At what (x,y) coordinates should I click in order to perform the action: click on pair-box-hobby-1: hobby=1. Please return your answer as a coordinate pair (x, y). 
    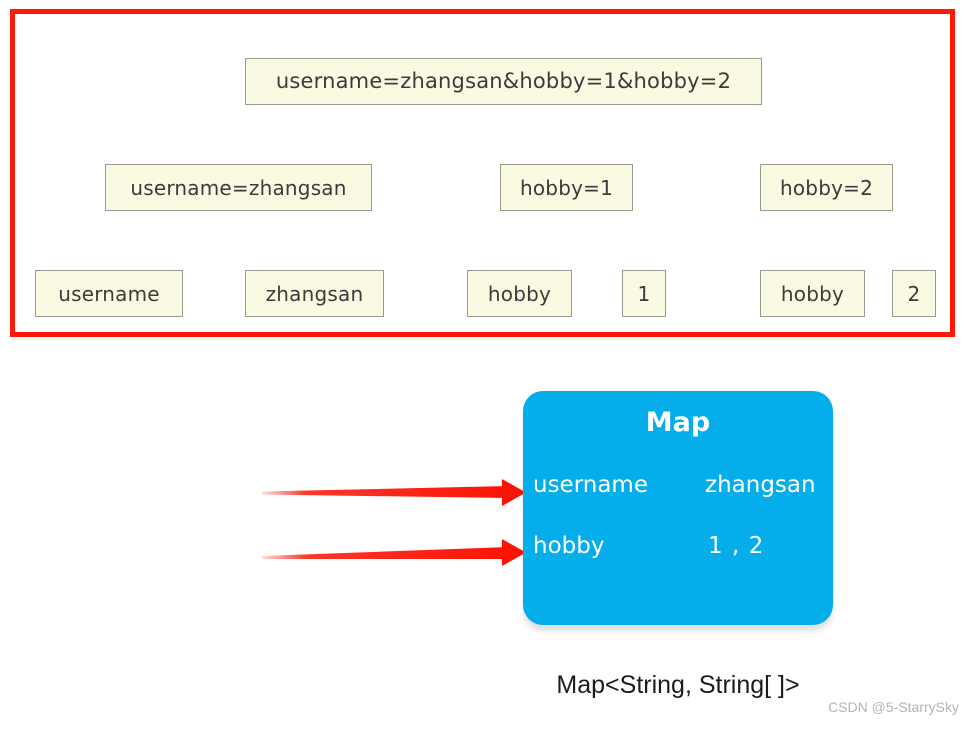
    Looking at the image, I should click on (566, 187).